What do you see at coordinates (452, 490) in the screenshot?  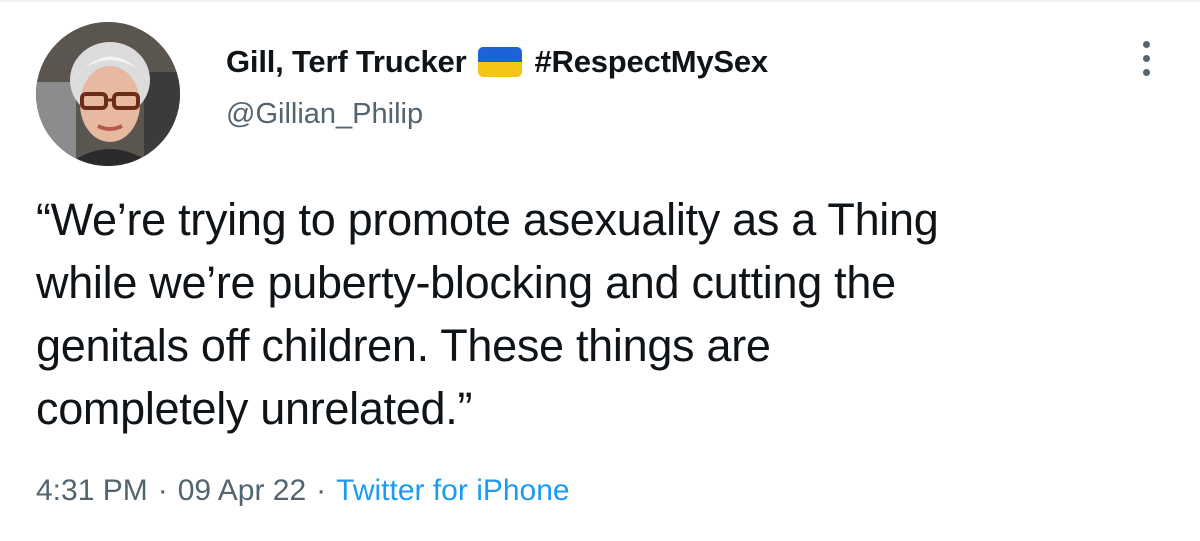 I see `tweet-source-link: Twitter for iPhone` at bounding box center [452, 490].